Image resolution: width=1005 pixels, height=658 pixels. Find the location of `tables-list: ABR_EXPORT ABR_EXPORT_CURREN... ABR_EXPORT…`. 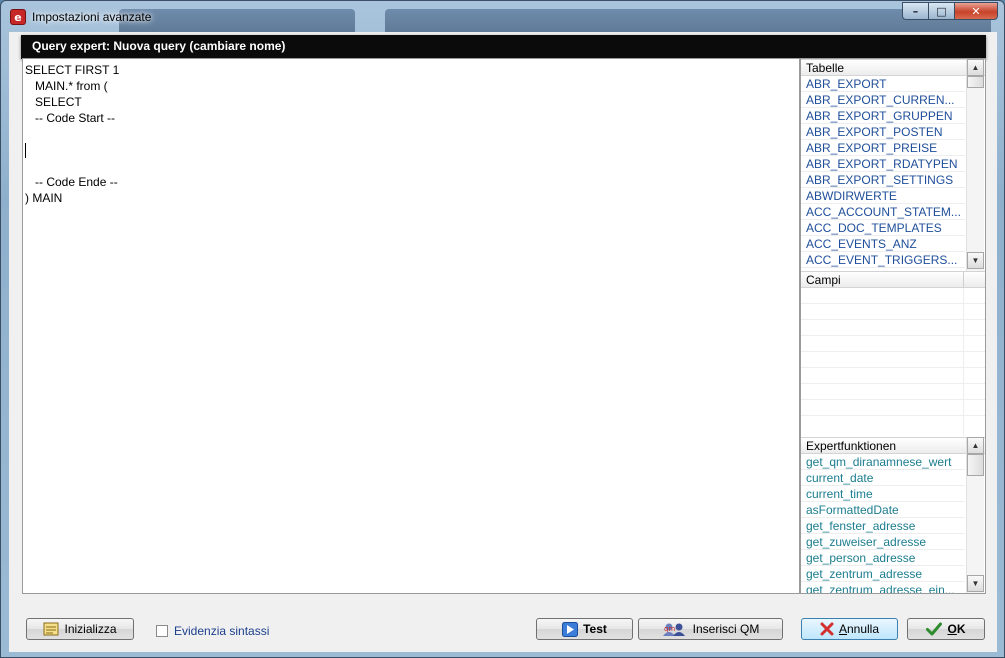

tables-list: ABR_EXPORT ABR_EXPORT_CURREN... ABR_EXPORT… is located at coordinates (893, 172).